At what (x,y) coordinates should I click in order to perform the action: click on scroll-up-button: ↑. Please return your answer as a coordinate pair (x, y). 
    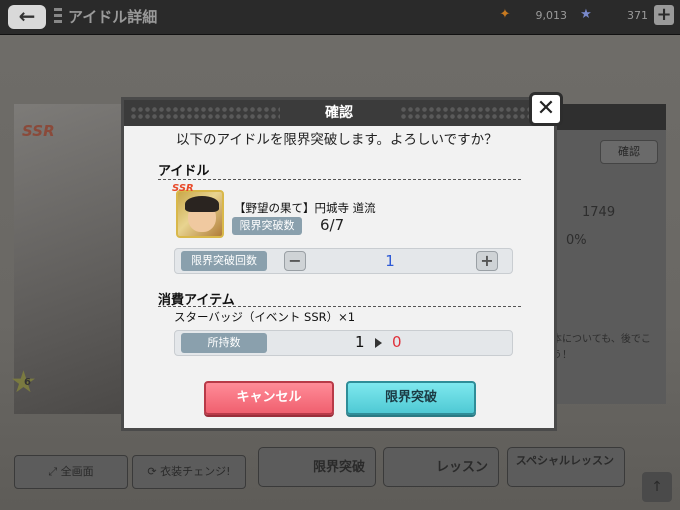
    Looking at the image, I should click on (657, 487).